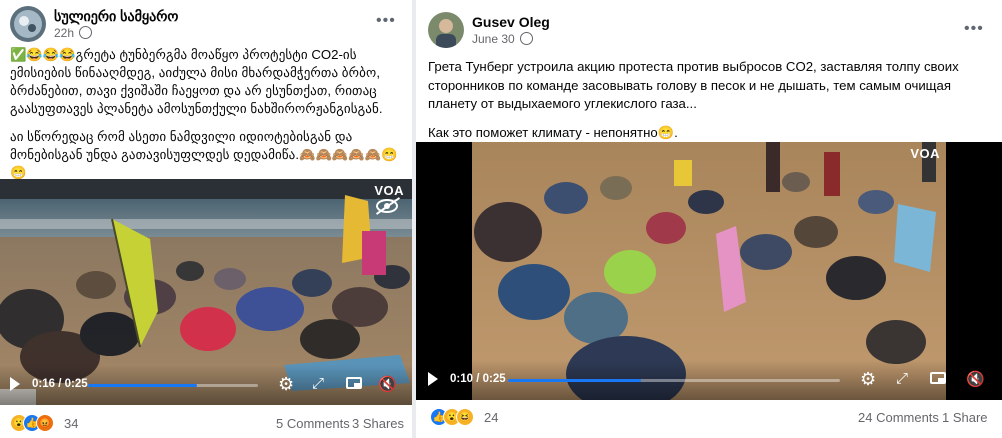 This screenshot has width=1002, height=438. I want to click on video-controls: 0:10 / 0:25 ⚙ ⤢ 🔇, so click(709, 380).